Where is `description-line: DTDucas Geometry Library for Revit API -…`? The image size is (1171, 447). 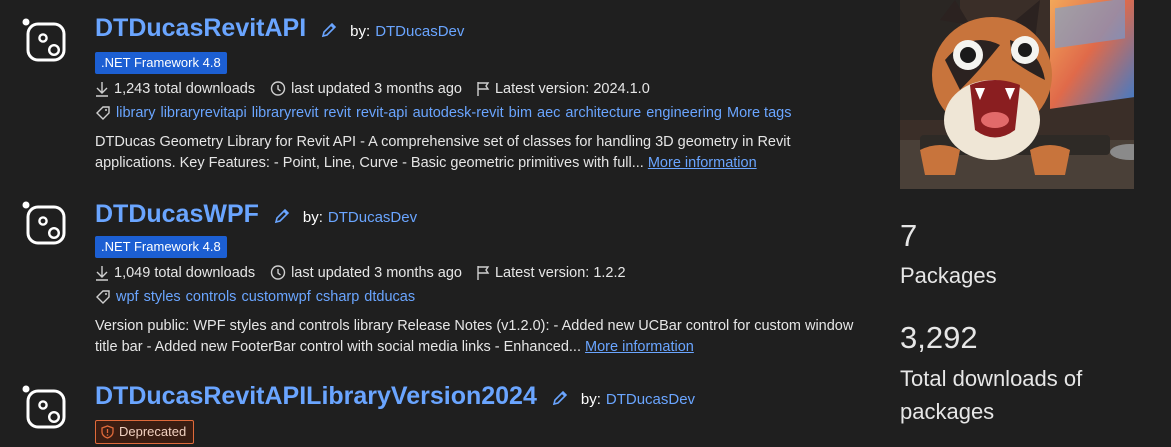 description-line: DTDucas Geometry Library for Revit API -… is located at coordinates (443, 142).